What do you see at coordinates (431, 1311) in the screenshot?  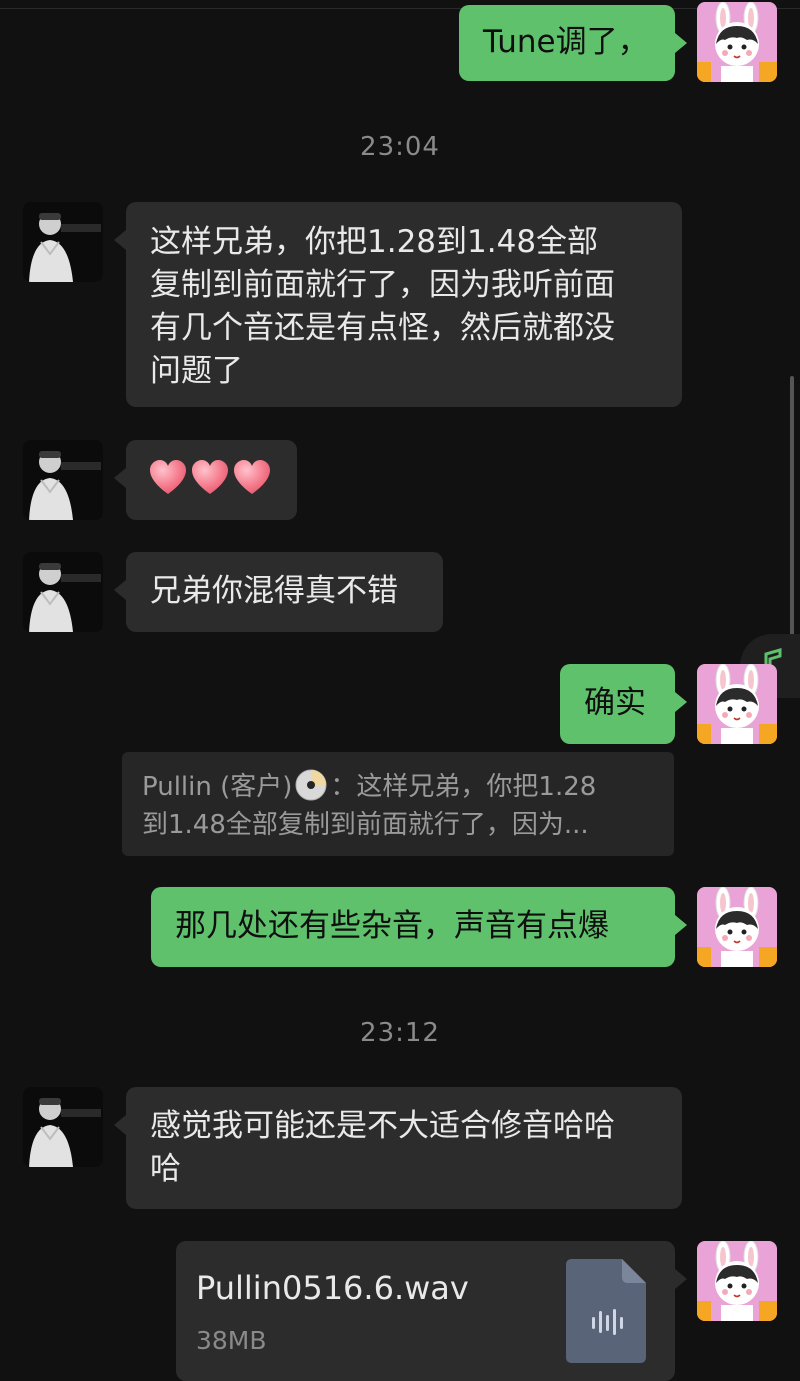 I see `file-message: Pullin0516.6.wav 38MB` at bounding box center [431, 1311].